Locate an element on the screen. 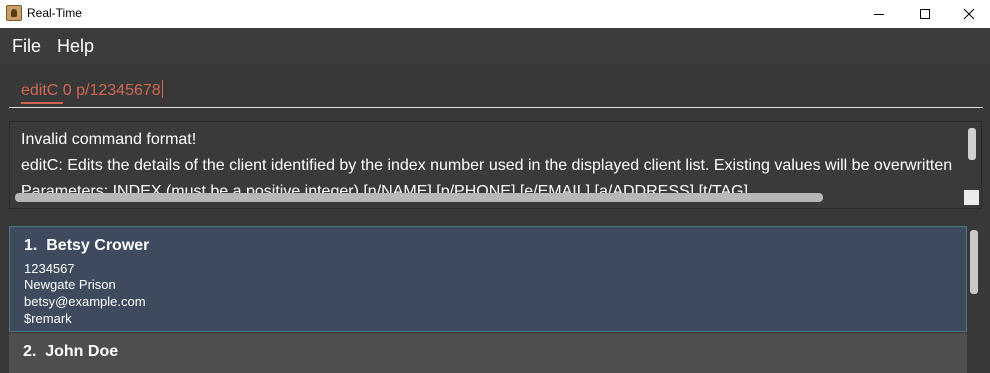 The height and width of the screenshot is (373, 990). minimize-icon is located at coordinates (879, 14).